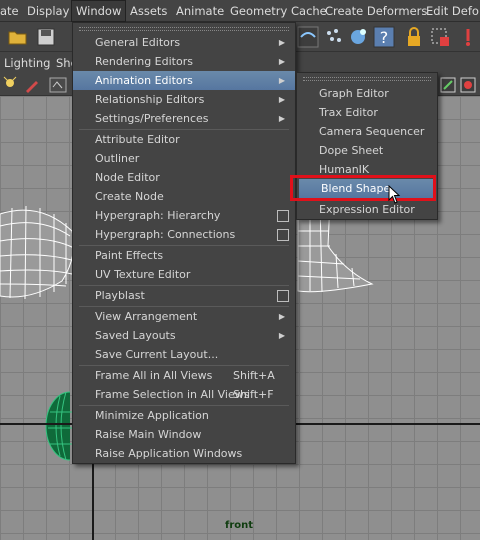  Describe the element at coordinates (120, 295) in the screenshot. I see `menu-item-label: Playblast` at that location.